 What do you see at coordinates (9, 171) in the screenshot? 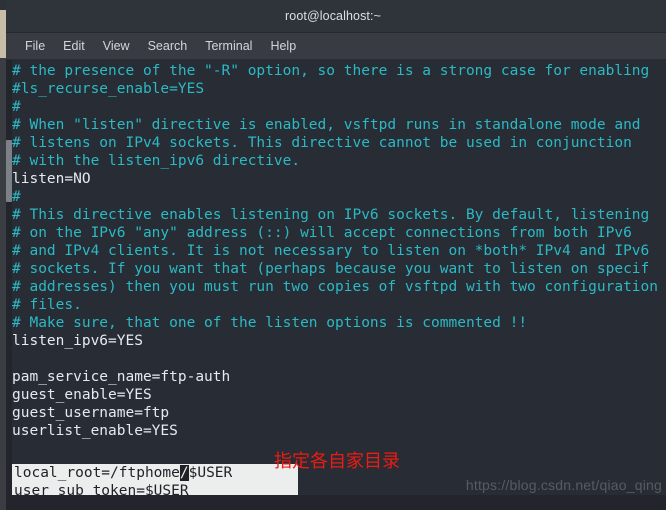
I see `terminal-scrollbar-thumb` at bounding box center [9, 171].